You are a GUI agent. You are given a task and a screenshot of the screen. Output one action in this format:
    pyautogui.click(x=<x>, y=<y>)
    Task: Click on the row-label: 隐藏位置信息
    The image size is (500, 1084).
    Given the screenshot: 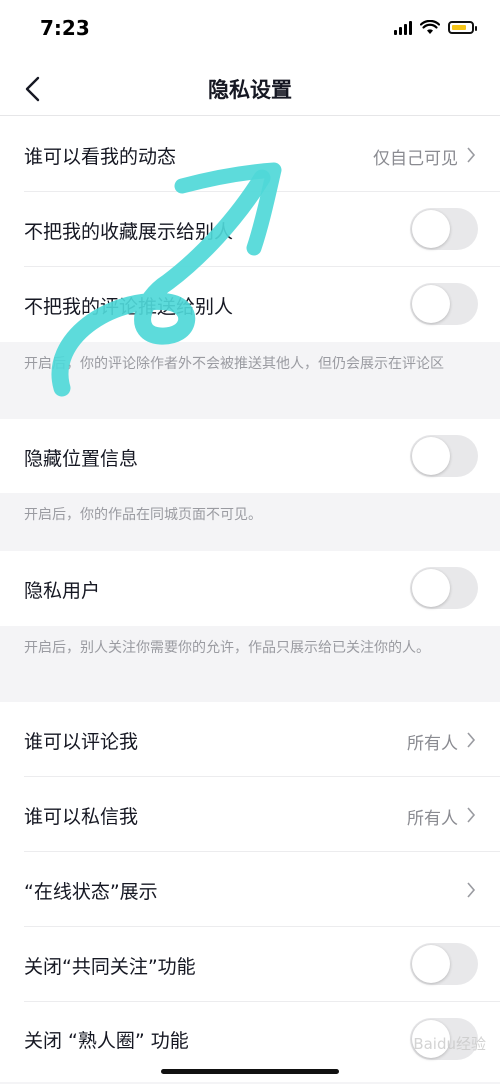 What is the action you would take?
    pyautogui.click(x=81, y=459)
    